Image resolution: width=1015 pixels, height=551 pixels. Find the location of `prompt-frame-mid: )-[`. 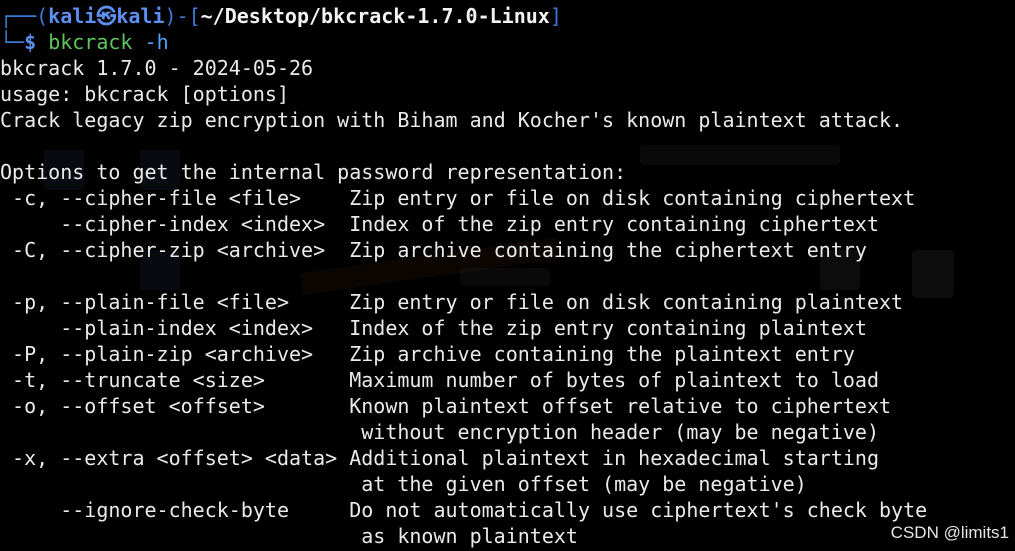

prompt-frame-mid: )-[ is located at coordinates (182, 16).